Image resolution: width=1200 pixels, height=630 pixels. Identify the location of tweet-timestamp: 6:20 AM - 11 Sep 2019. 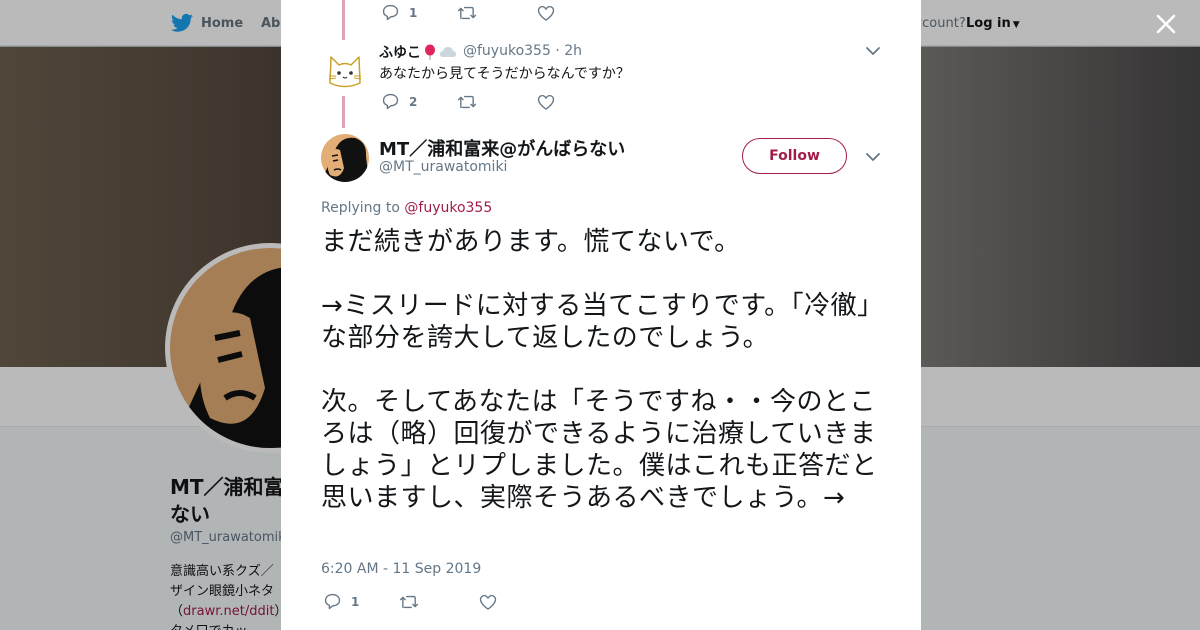
(401, 569).